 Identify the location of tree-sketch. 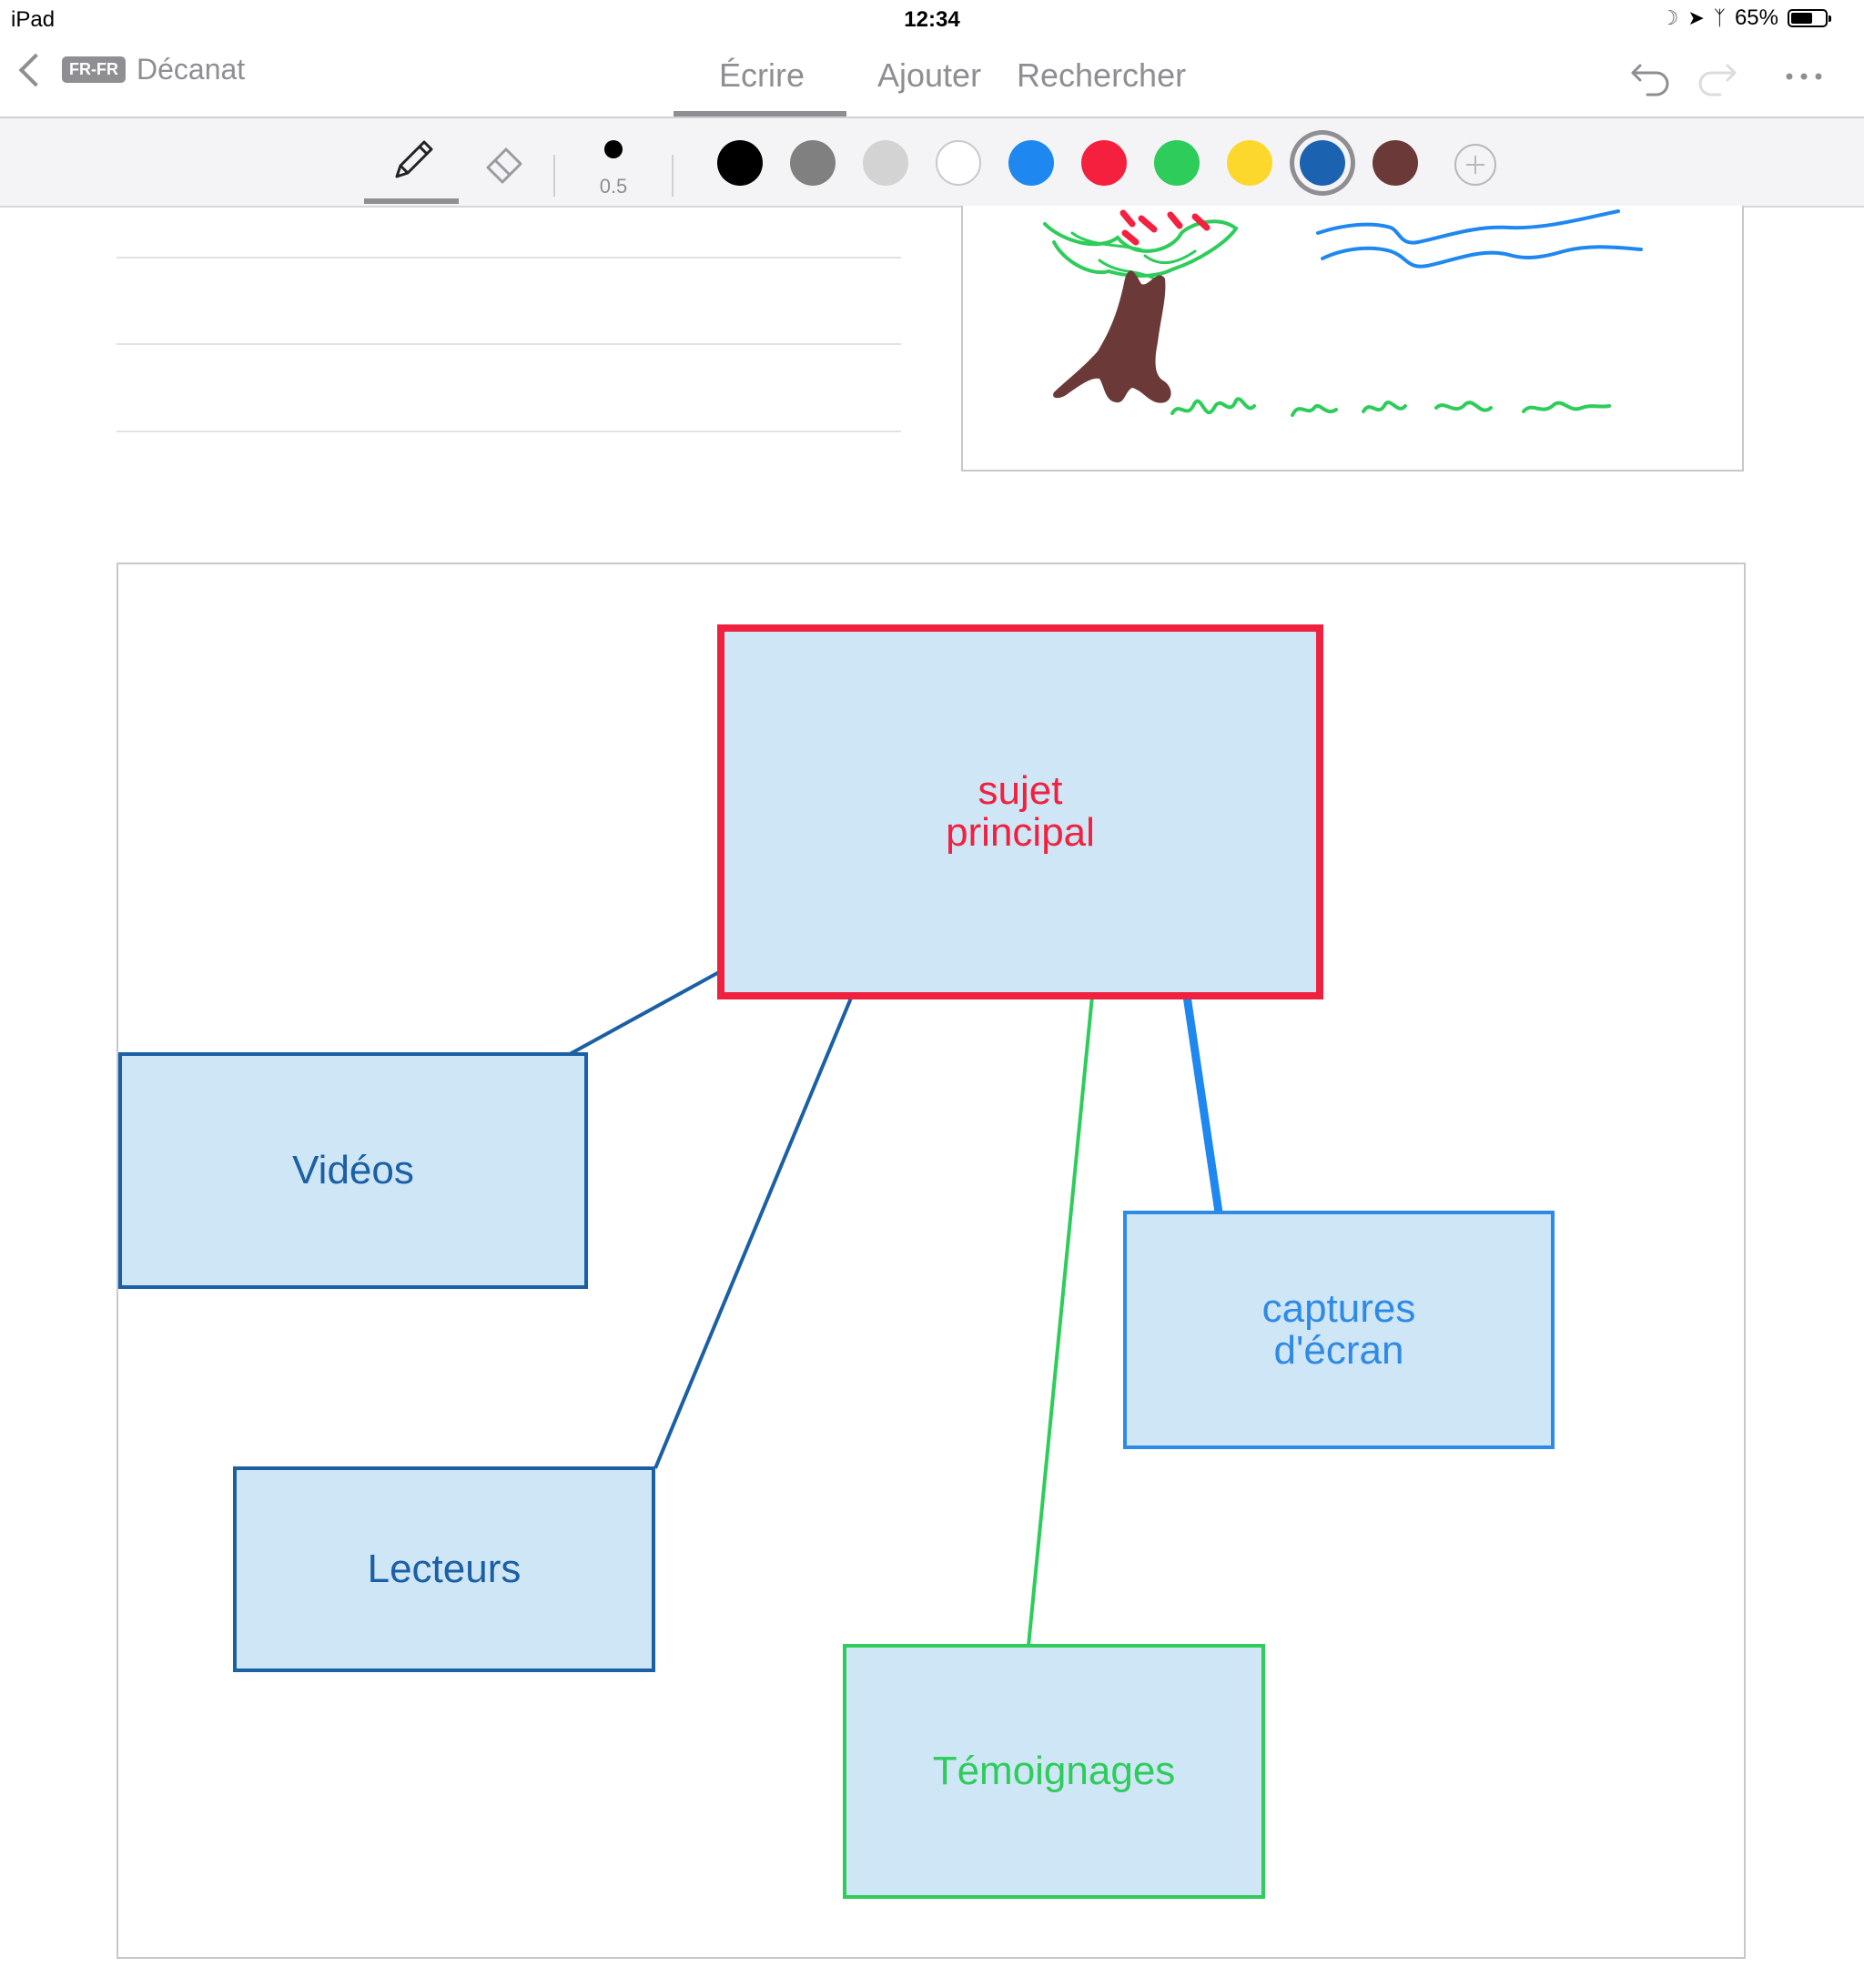
(1343, 313).